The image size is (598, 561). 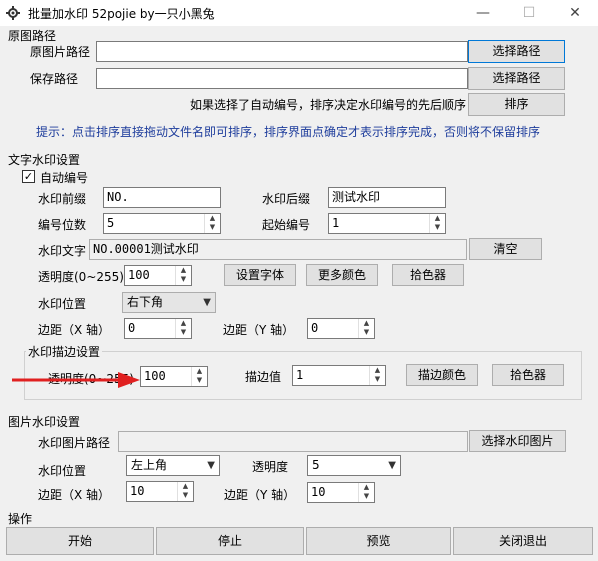 What do you see at coordinates (74, 330) in the screenshot?
I see `margin-x-label: 边距（X 轴）` at bounding box center [74, 330].